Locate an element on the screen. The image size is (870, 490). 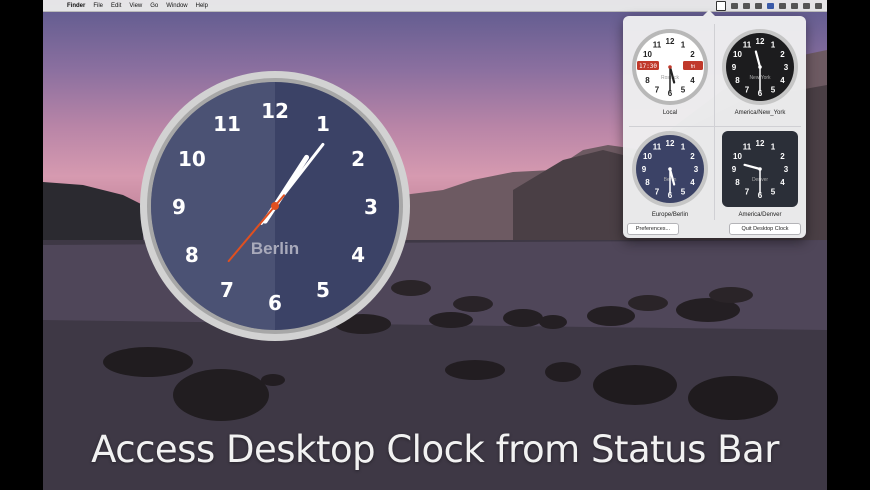
user-icon is located at coordinates (794, 5).